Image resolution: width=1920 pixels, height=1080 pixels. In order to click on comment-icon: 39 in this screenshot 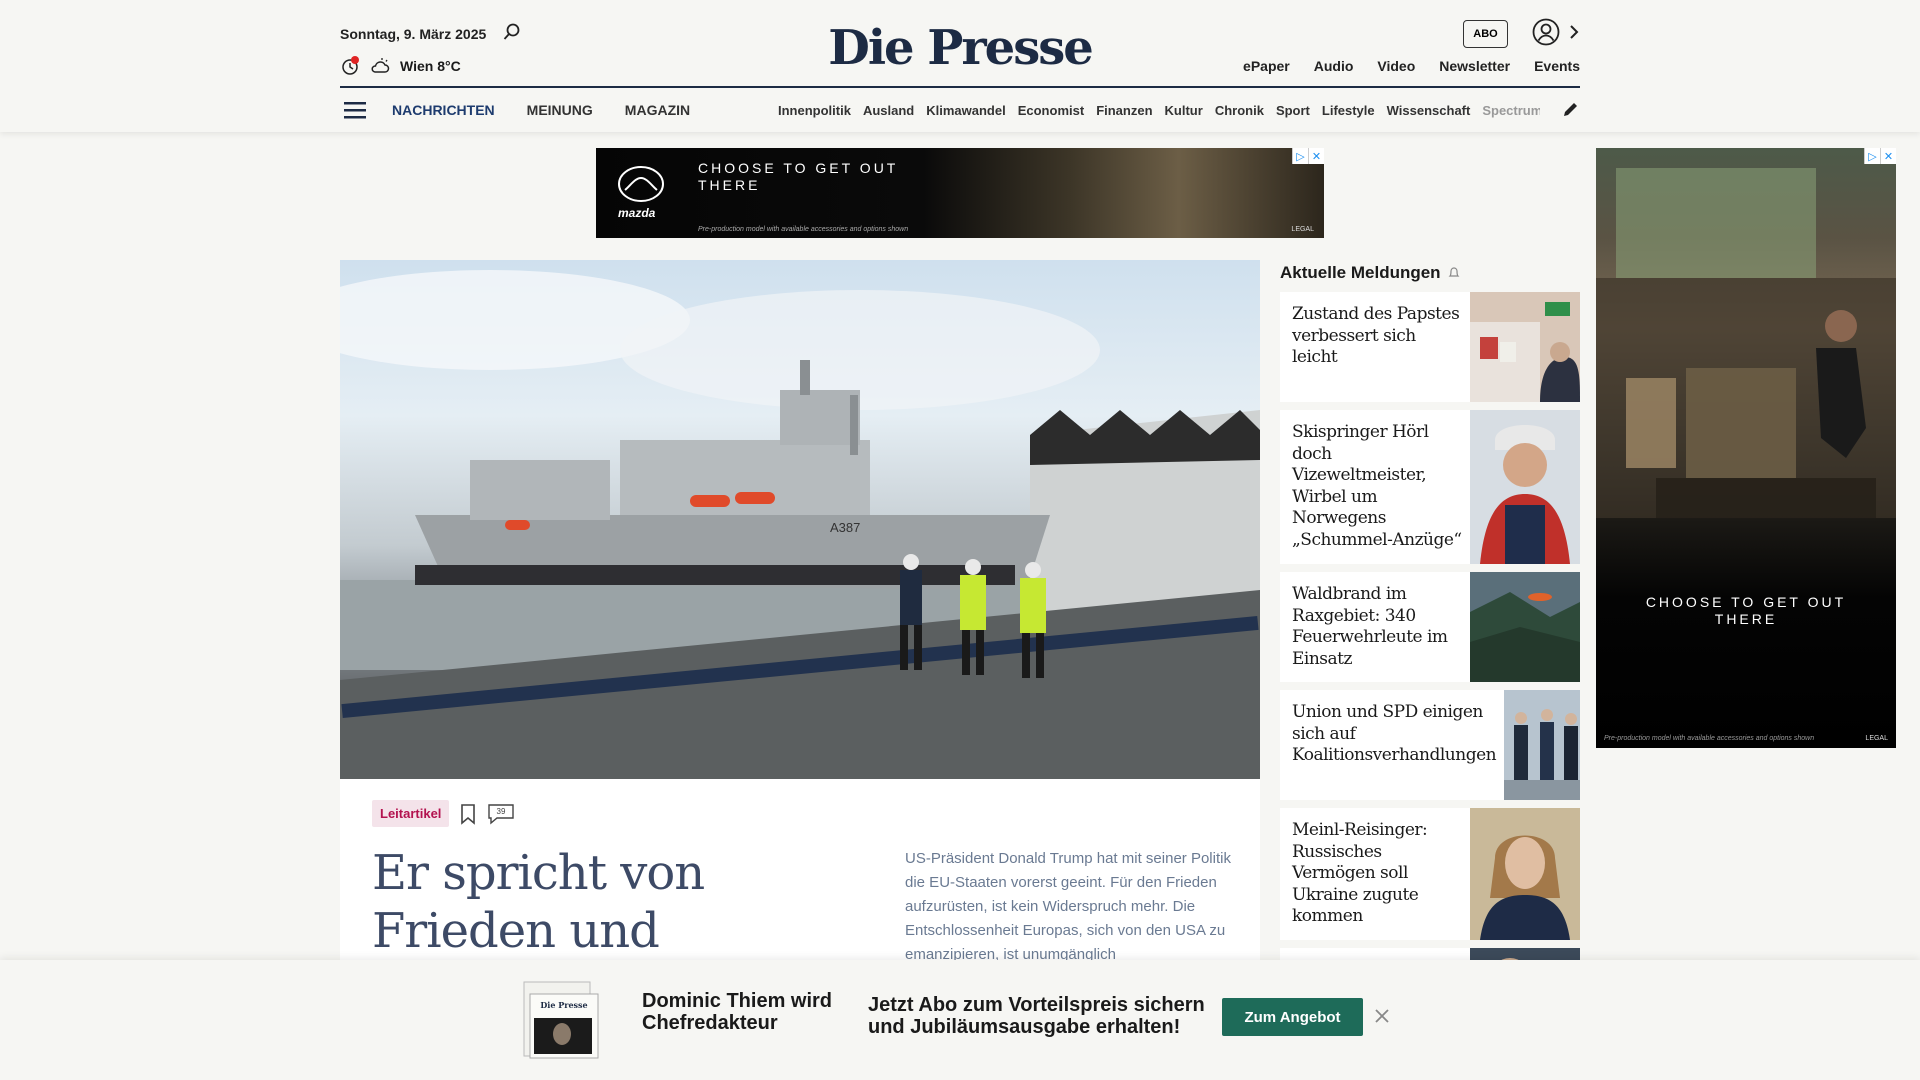, I will do `click(501, 814)`.